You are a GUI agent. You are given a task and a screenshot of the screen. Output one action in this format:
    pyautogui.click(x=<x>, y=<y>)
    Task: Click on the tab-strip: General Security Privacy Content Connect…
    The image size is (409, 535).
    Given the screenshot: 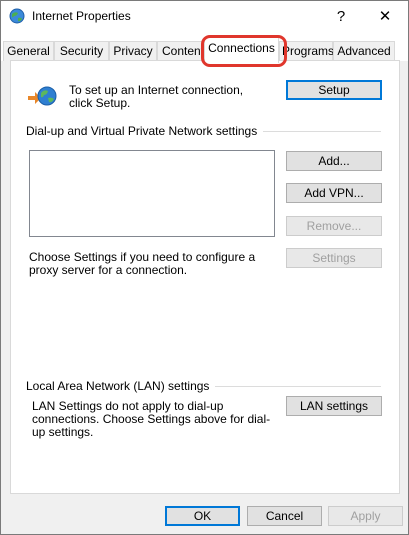 What is the action you would take?
    pyautogui.click(x=204, y=47)
    